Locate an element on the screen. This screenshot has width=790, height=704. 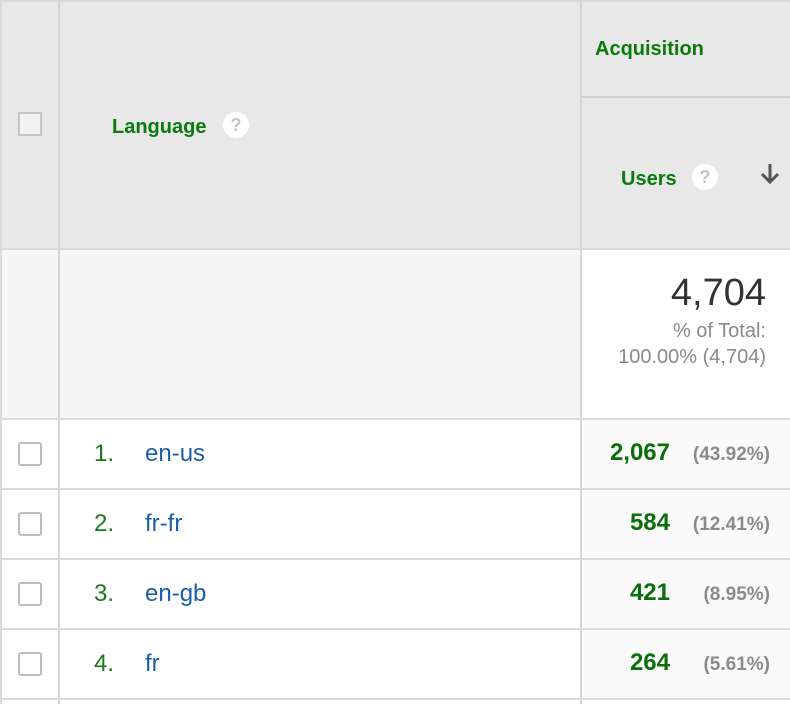
total-users-value: 4,704 is located at coordinates (718, 293).